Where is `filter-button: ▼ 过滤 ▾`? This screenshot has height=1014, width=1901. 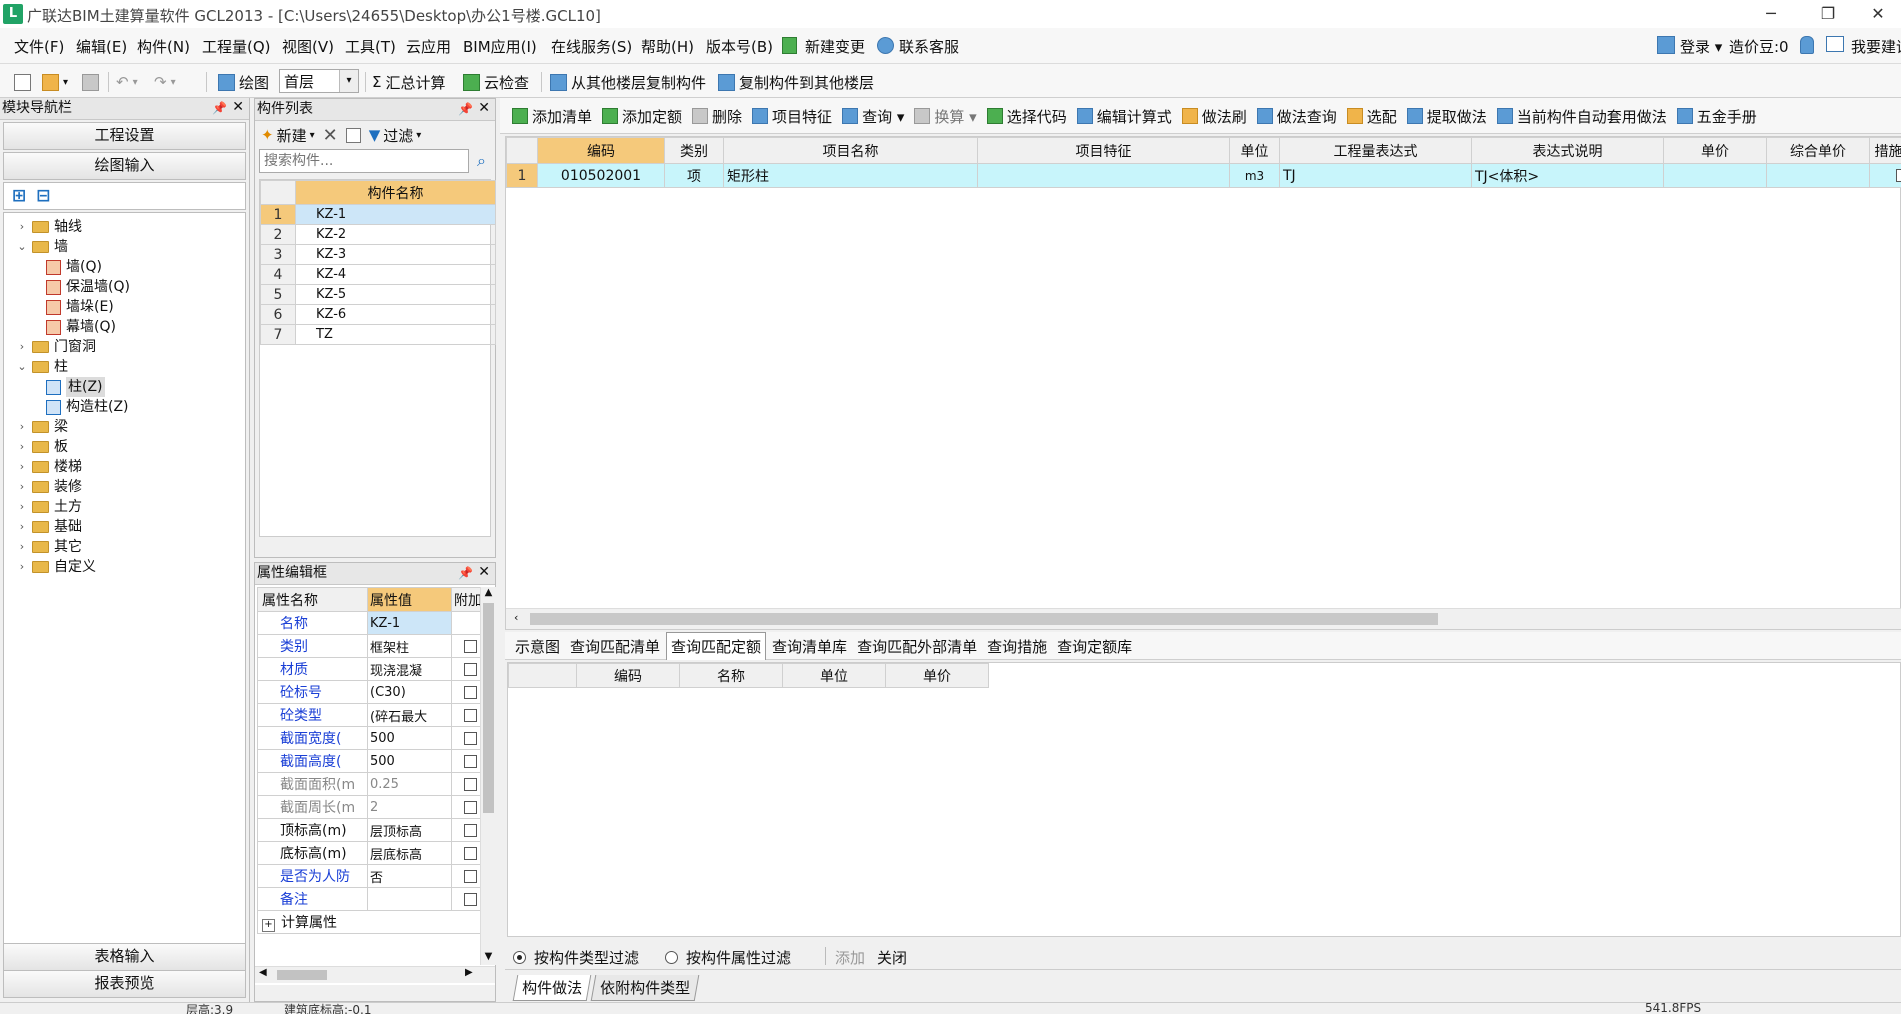
filter-button: ▼ 过滤 ▾ is located at coordinates (395, 135).